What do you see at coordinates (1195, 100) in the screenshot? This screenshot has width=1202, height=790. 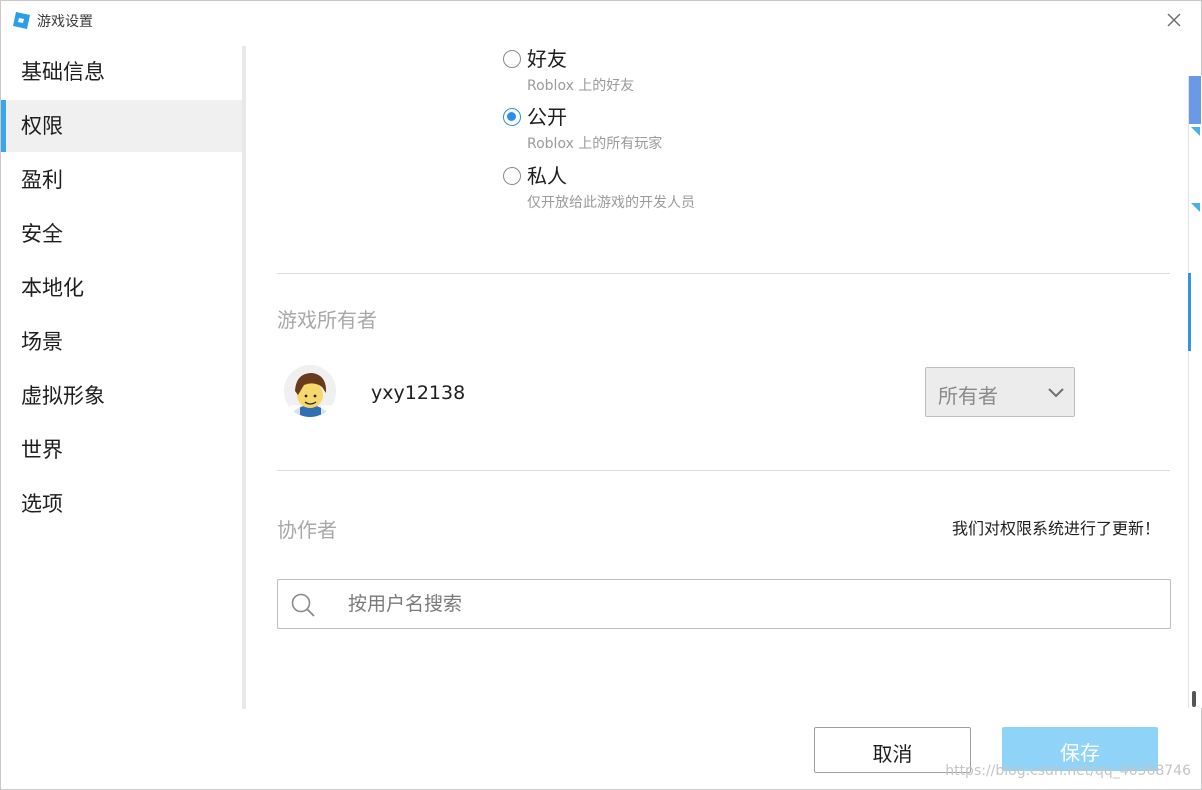 I see `scrollbar-thumb` at bounding box center [1195, 100].